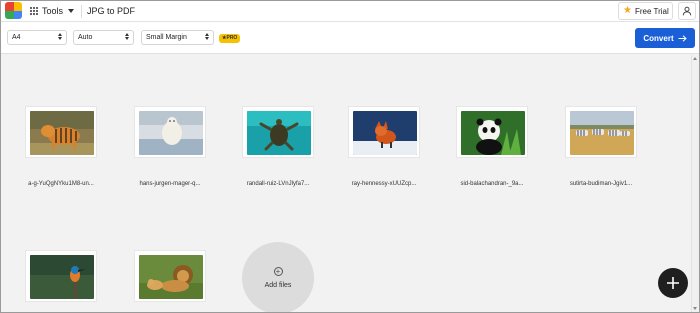 This screenshot has width=700, height=313. I want to click on options-toolbar: A4 Auto Small Margin ★PRO Convert, so click(350, 38).